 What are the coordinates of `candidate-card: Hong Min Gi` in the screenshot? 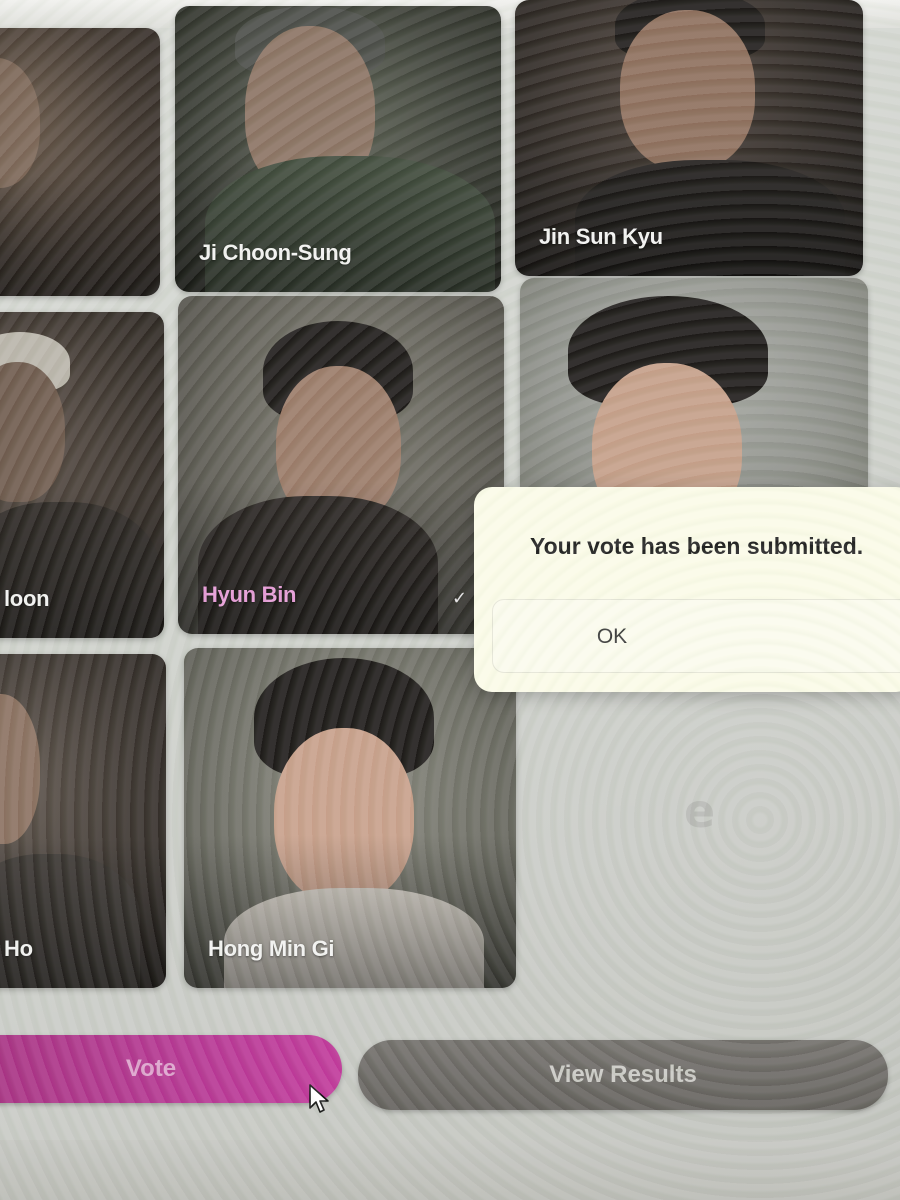 It's located at (350, 818).